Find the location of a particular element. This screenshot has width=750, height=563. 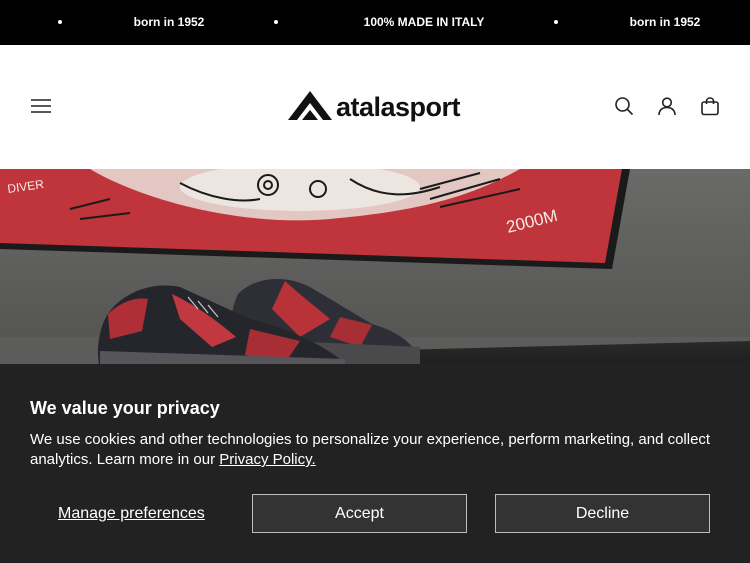

cart-icon is located at coordinates (710, 106).